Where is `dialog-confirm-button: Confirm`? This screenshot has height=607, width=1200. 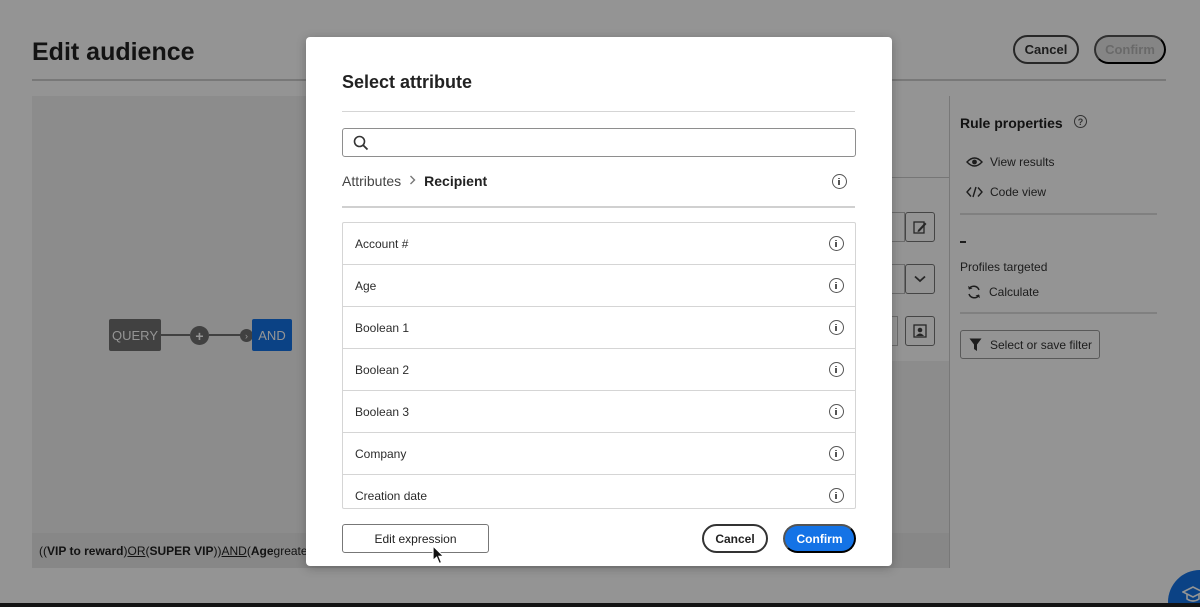 dialog-confirm-button: Confirm is located at coordinates (819, 538).